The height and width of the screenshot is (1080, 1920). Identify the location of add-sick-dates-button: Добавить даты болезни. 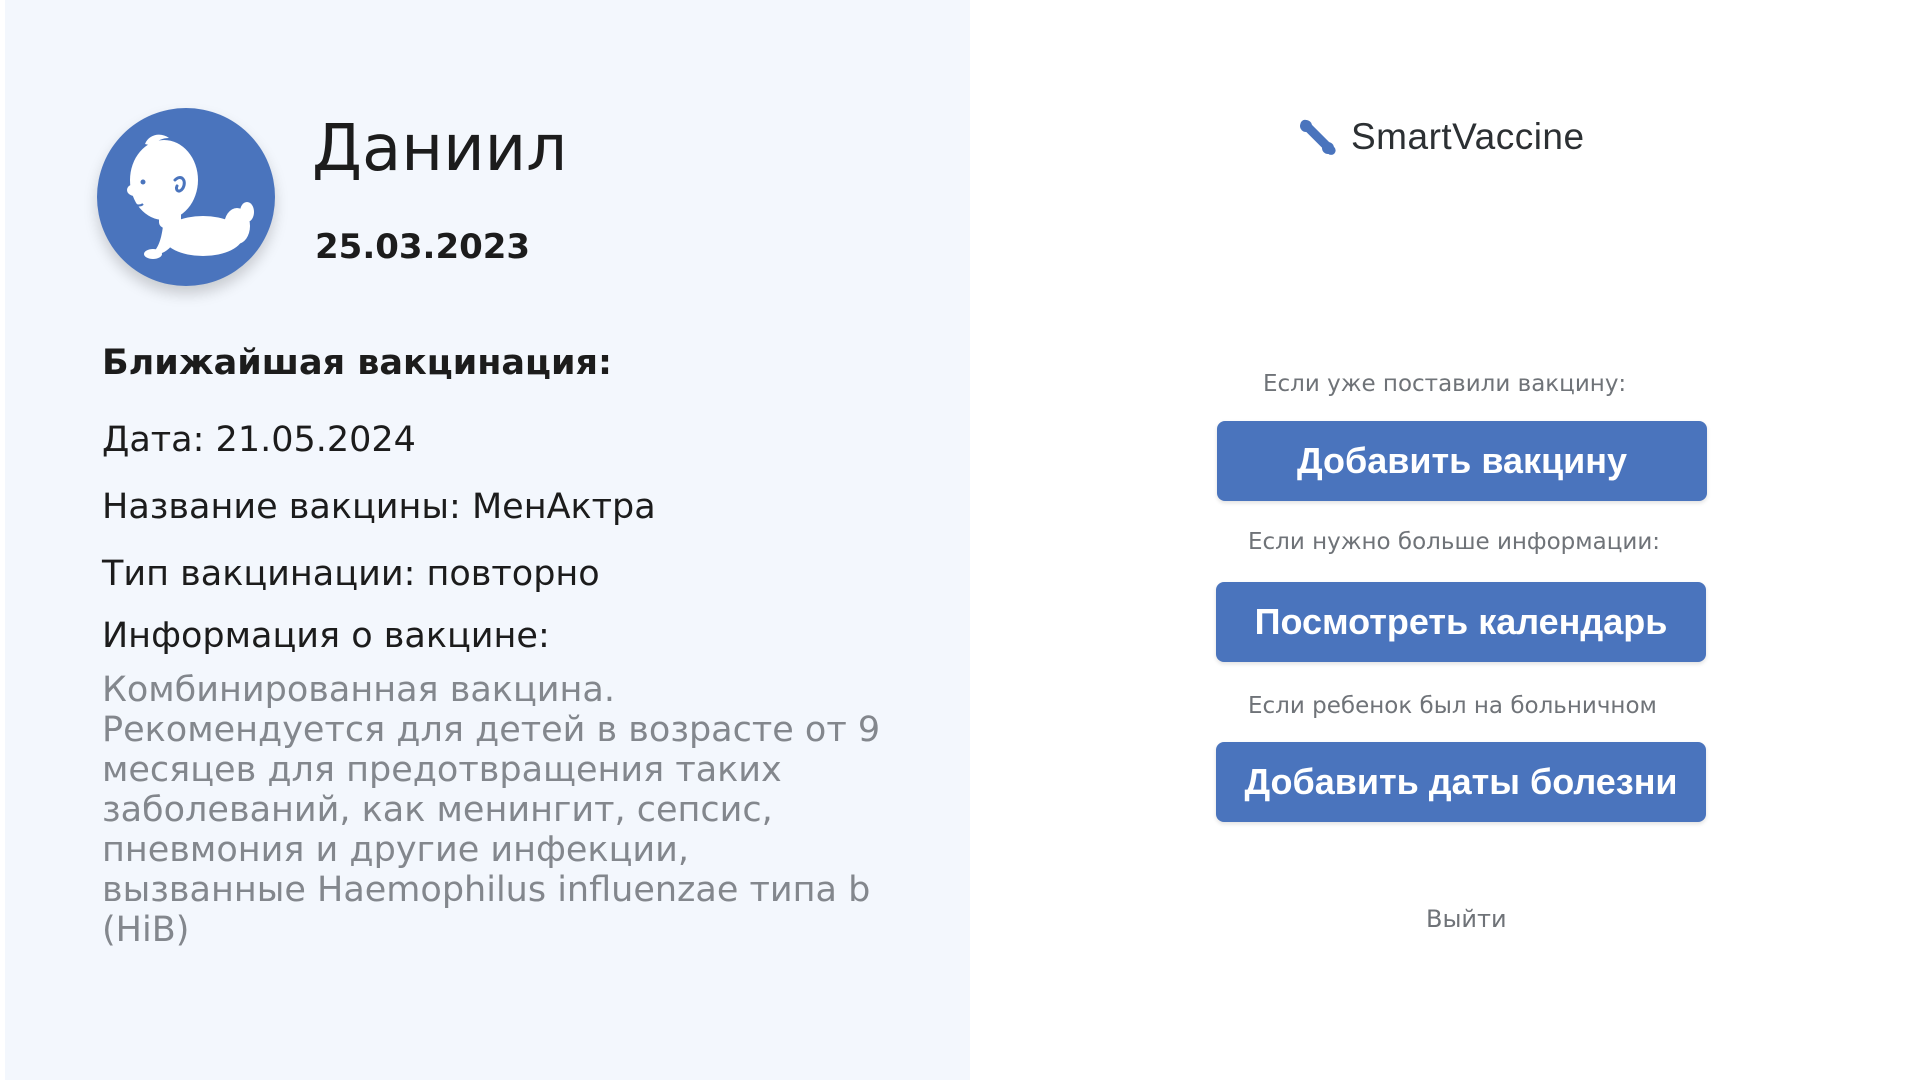
(1461, 782).